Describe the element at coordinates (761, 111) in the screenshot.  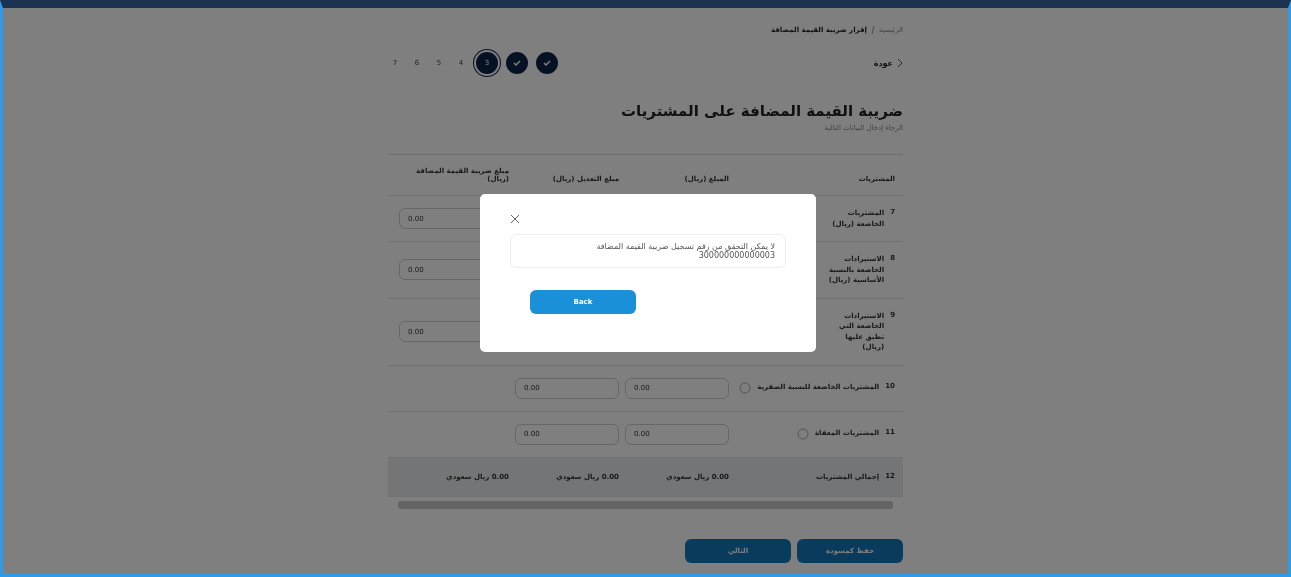
I see `page-title: ضريبة القيمة المضافة على المشتريات` at that location.